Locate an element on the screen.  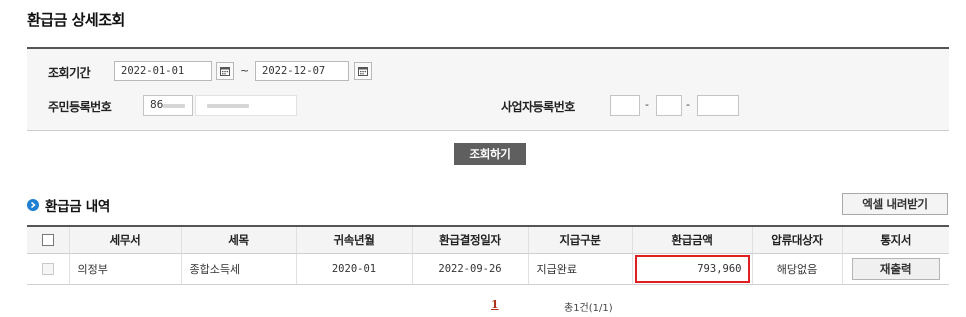
start-date-input: 2022-01-01 is located at coordinates (163, 71).